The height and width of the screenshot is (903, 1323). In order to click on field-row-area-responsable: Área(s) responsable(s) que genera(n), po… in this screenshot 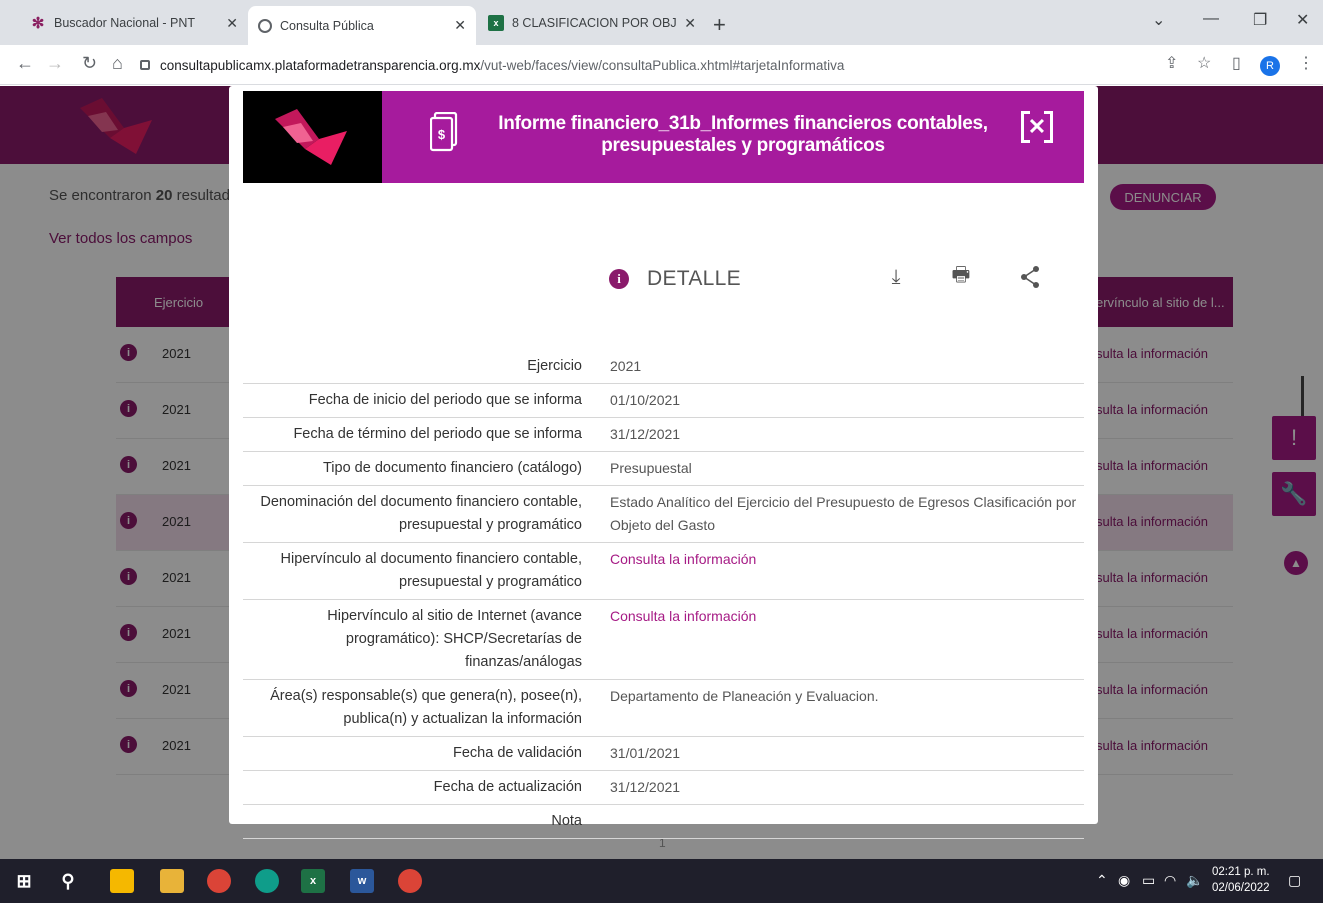, I will do `click(663, 708)`.